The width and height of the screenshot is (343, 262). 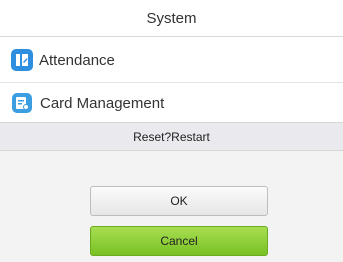 I want to click on ok-button: OK, so click(x=179, y=201).